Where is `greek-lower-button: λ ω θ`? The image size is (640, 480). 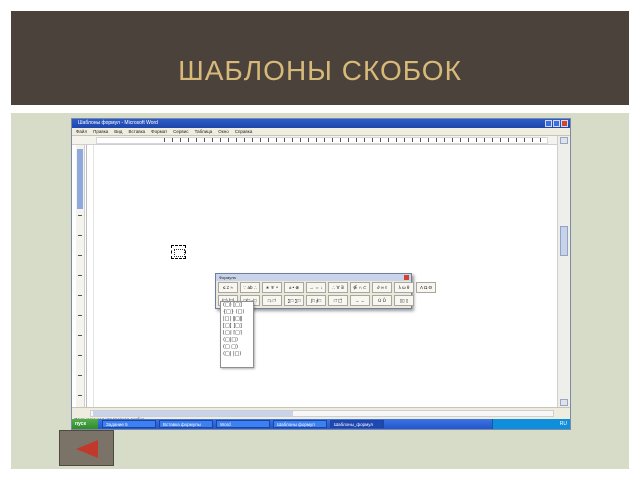 greek-lower-button: λ ω θ is located at coordinates (404, 287).